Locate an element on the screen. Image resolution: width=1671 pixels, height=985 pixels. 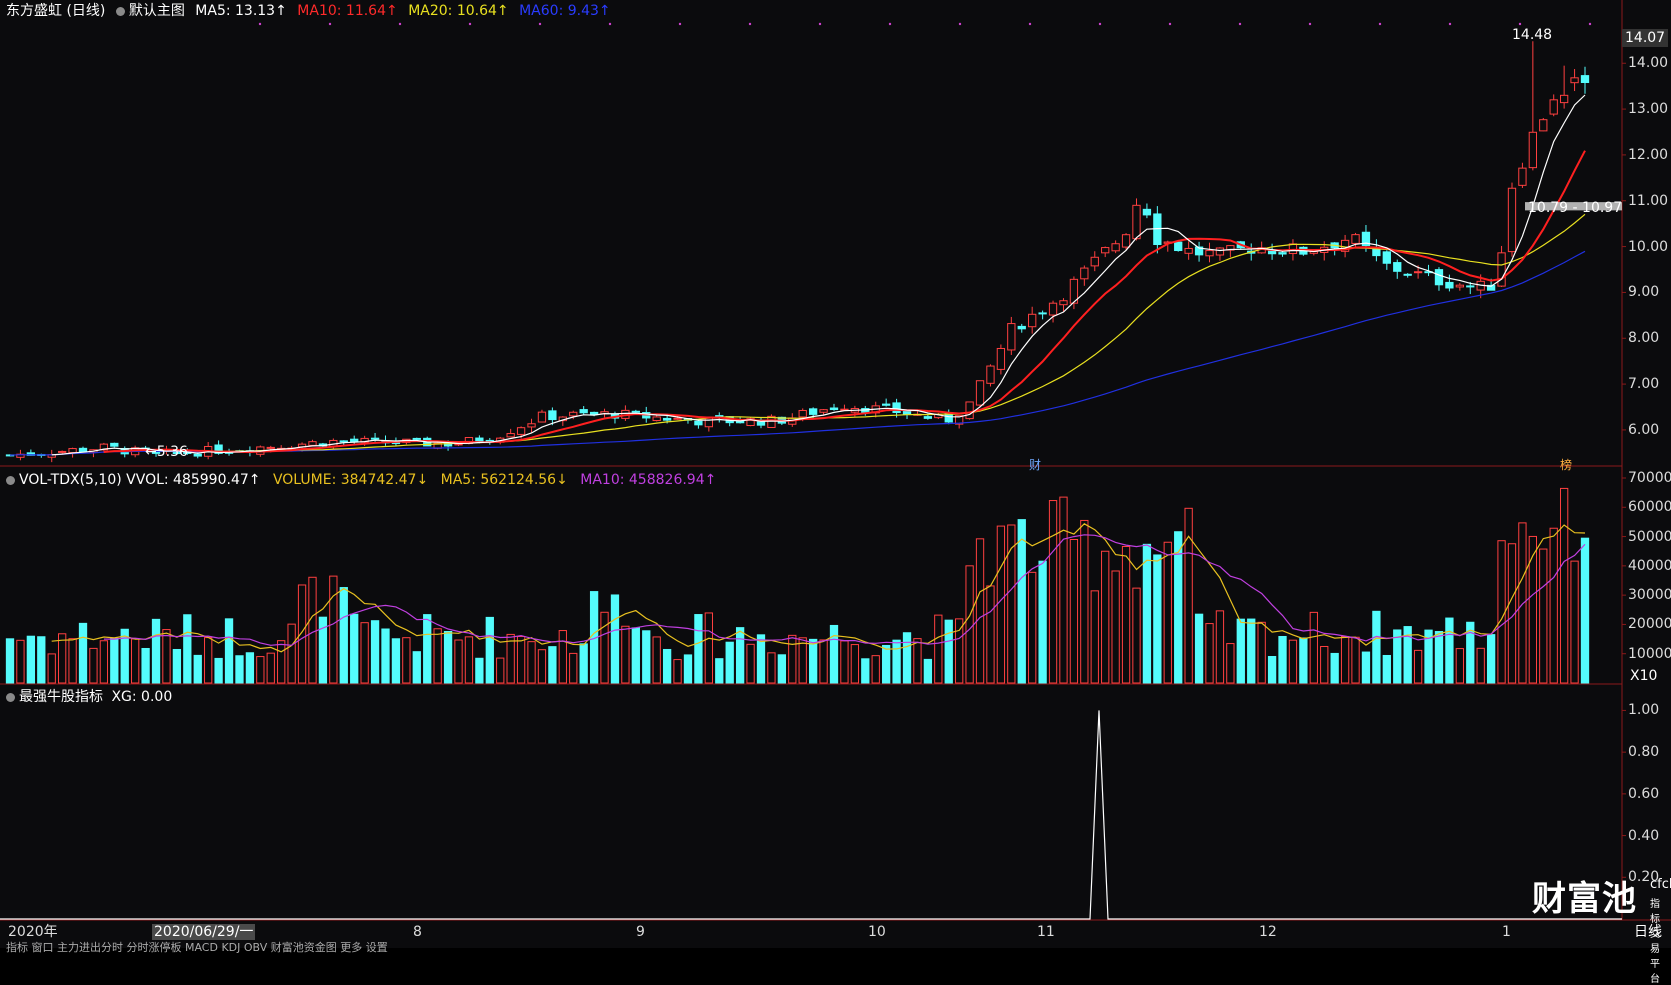
volume-tick-label: 50000 is located at coordinates (1649, 536).